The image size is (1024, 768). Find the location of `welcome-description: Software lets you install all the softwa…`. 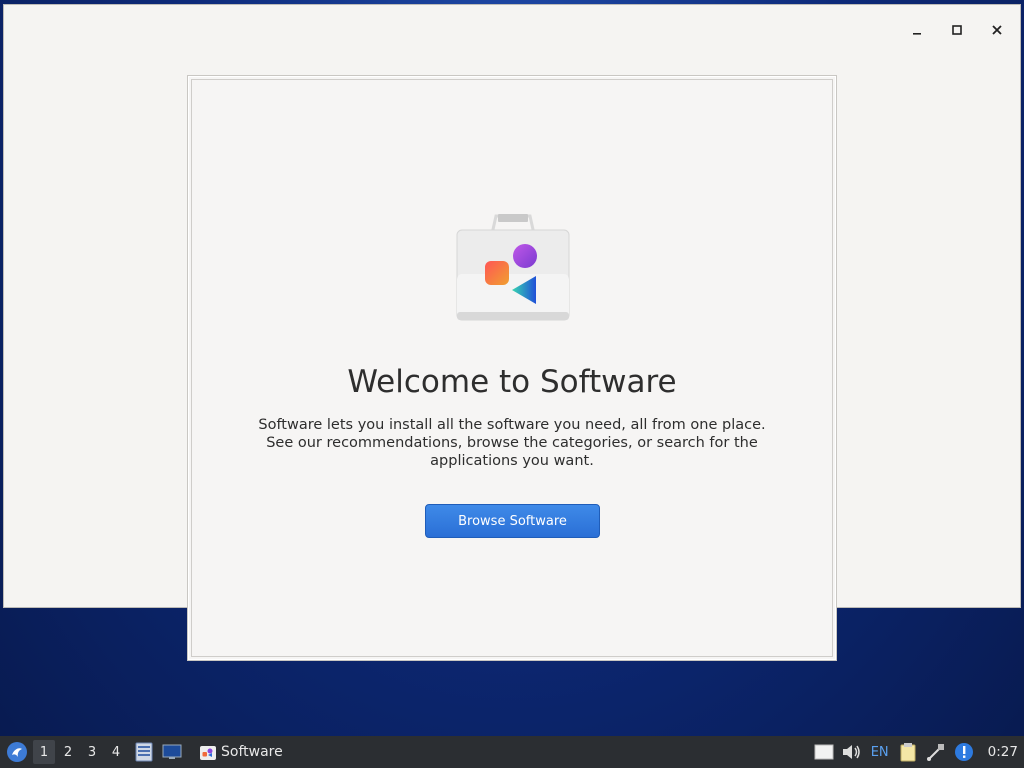

welcome-description: Software lets you install all the softwa… is located at coordinates (512, 443).